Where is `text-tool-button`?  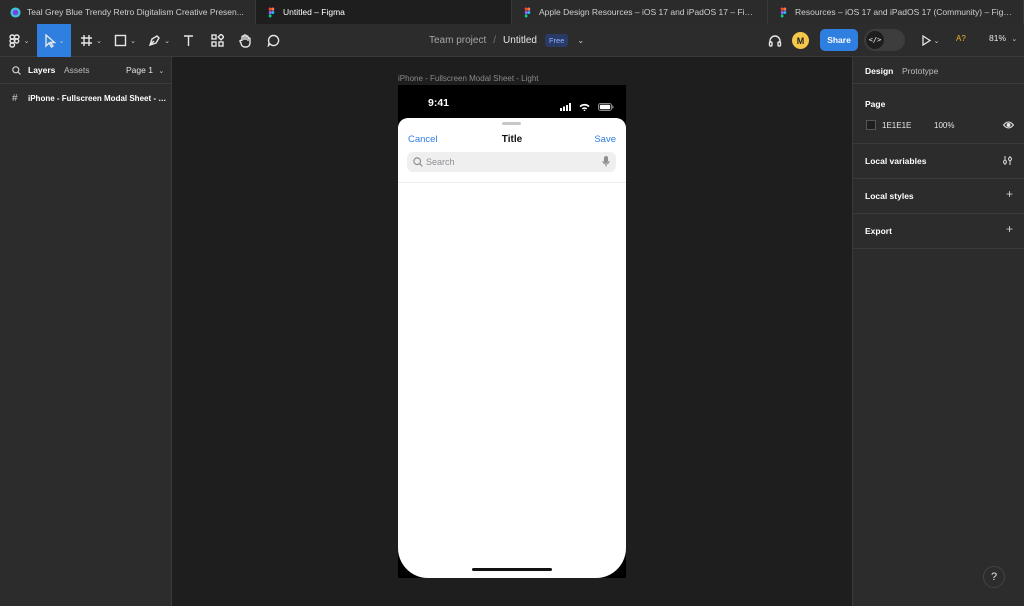
text-tool-button is located at coordinates (188, 40).